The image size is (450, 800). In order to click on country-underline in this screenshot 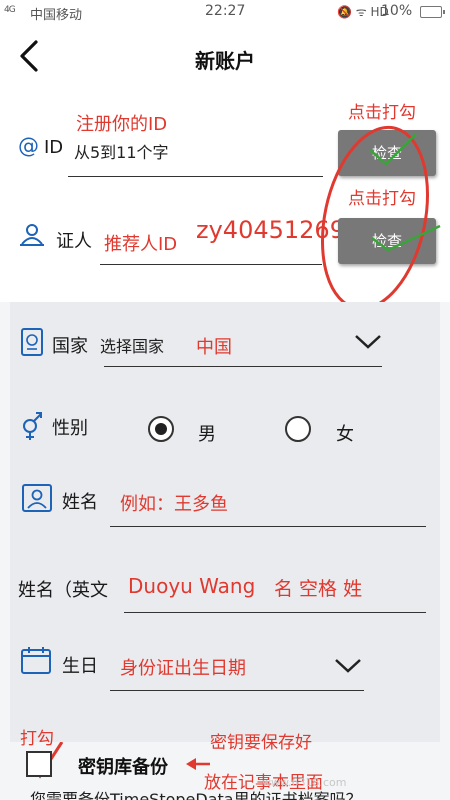, I will do `click(243, 366)`.